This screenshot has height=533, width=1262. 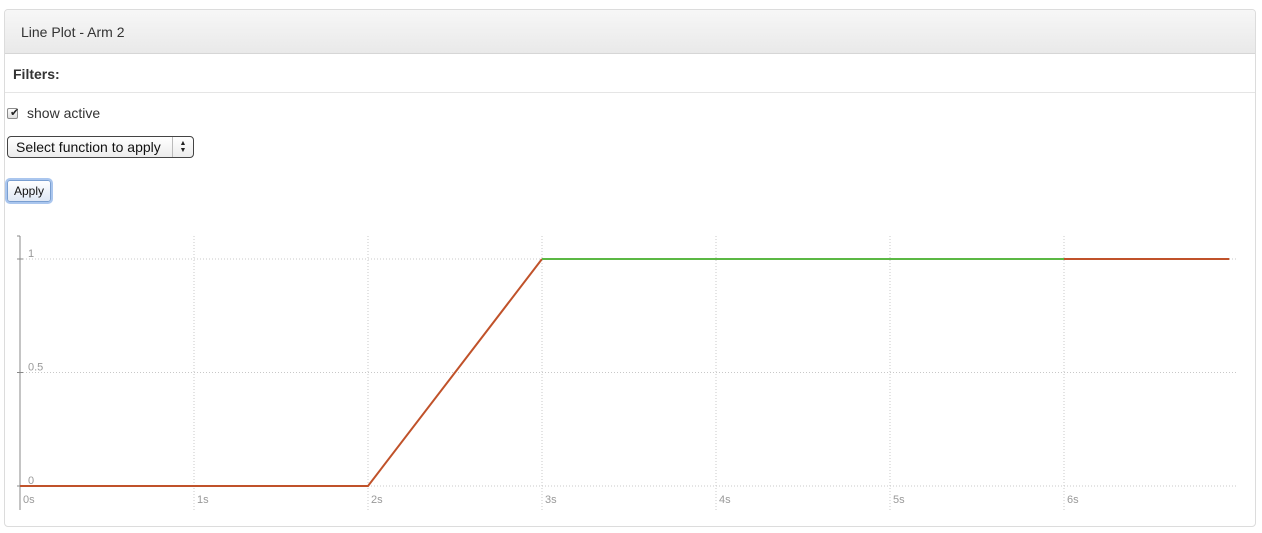 What do you see at coordinates (29, 500) in the screenshot?
I see `x-tick-label: 0s` at bounding box center [29, 500].